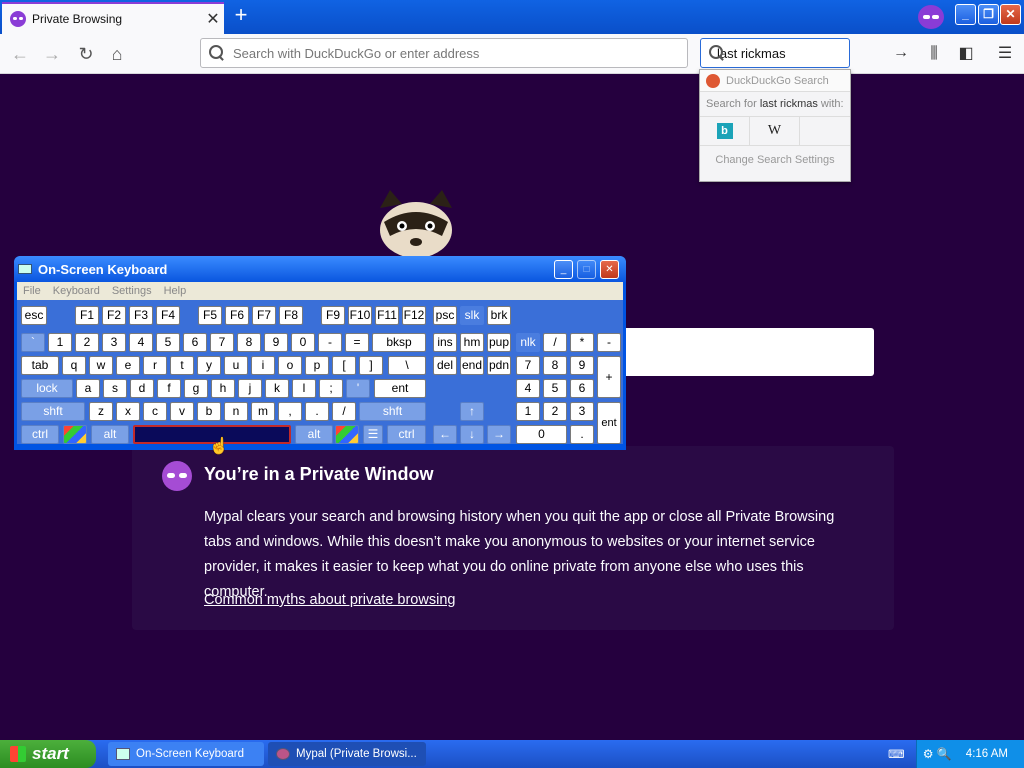 Image resolution: width=1024 pixels, height=768 pixels. What do you see at coordinates (582, 342) in the screenshot?
I see `key-num-multiply: *` at bounding box center [582, 342].